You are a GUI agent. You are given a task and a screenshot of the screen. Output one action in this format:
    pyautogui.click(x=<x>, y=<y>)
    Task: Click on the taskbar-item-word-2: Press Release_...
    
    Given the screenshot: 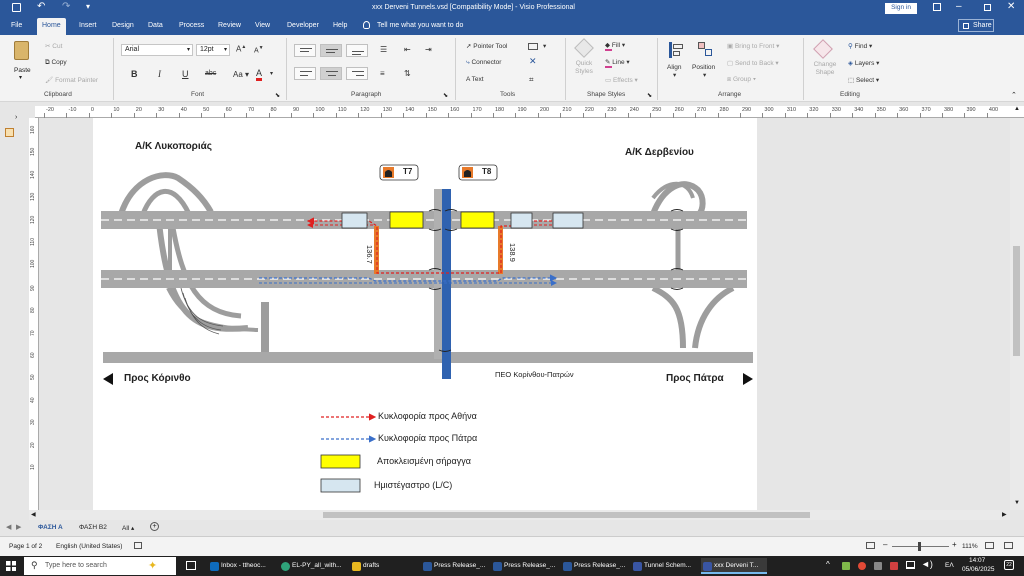 What is the action you would take?
    pyautogui.click(x=524, y=566)
    